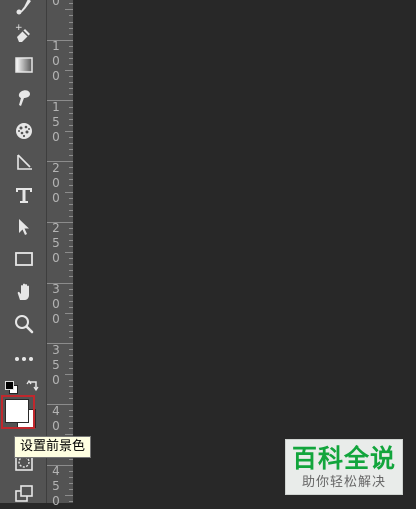 This screenshot has width=416, height=509. Describe the element at coordinates (56, 243) in the screenshot. I see `ruler-label: 250` at that location.